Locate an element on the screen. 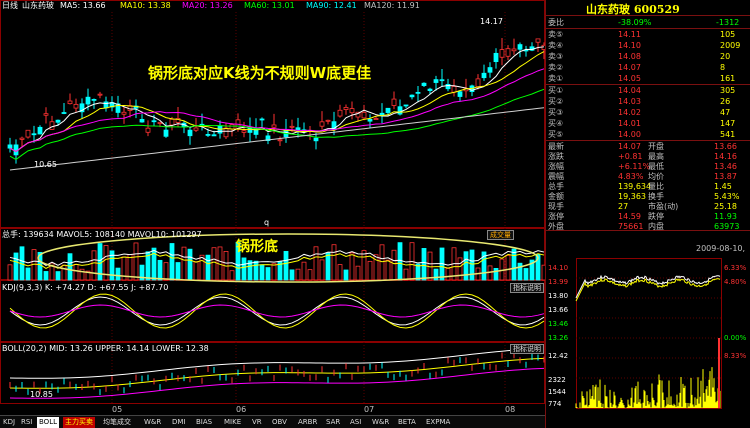  tab-bias: BIAS is located at coordinates (204, 422).